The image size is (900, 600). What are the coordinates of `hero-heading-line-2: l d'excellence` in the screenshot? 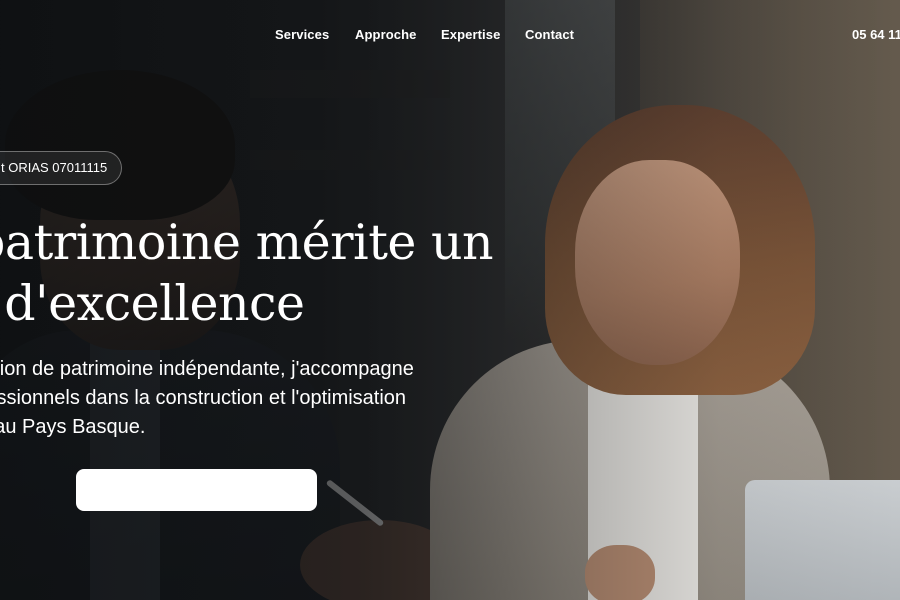 It's located at (152, 303).